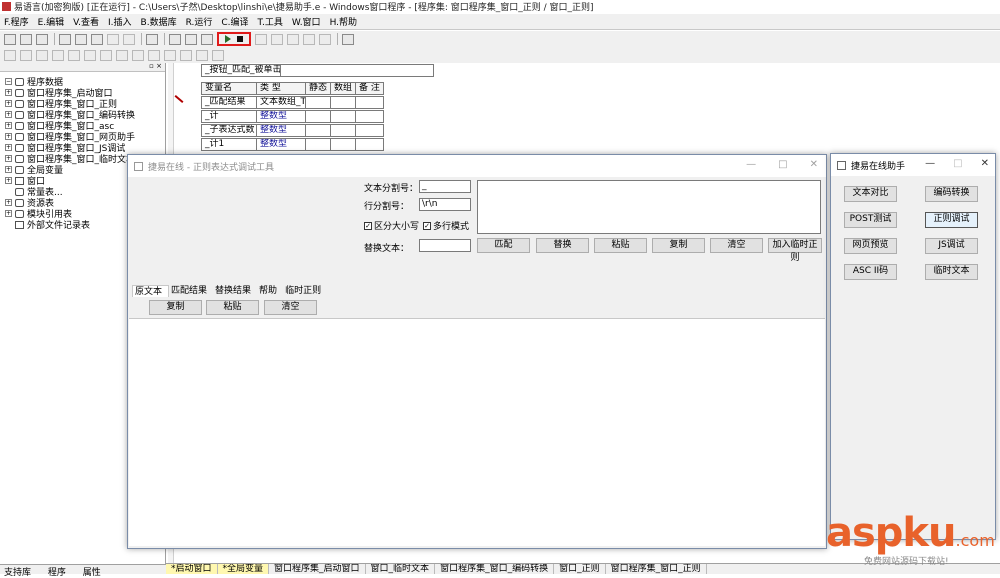 The width and height of the screenshot is (1000, 578). Describe the element at coordinates (228, 39) in the screenshot. I see `run-icon` at that location.